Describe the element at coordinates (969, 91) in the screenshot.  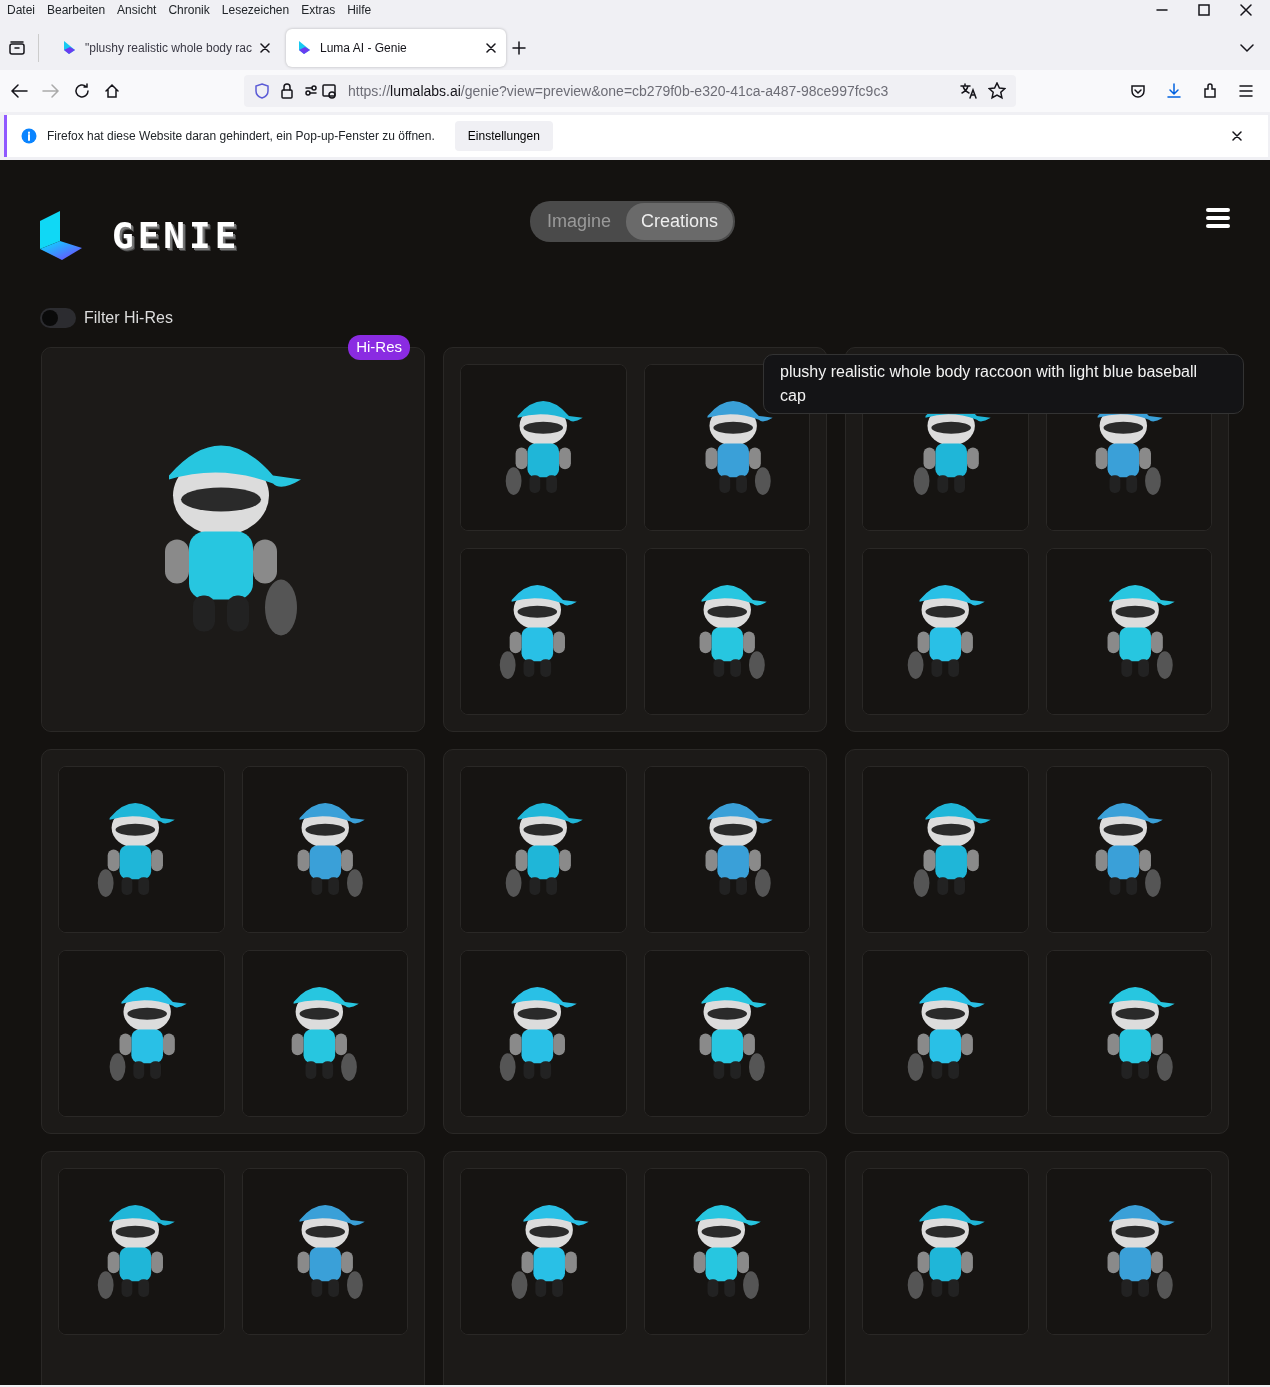
I see `translate-icon` at that location.